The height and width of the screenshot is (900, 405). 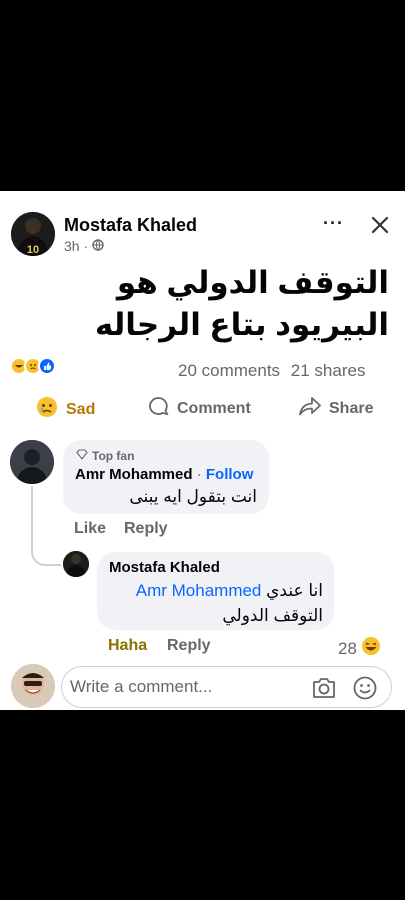 I want to click on share-label: Share, so click(x=351, y=408).